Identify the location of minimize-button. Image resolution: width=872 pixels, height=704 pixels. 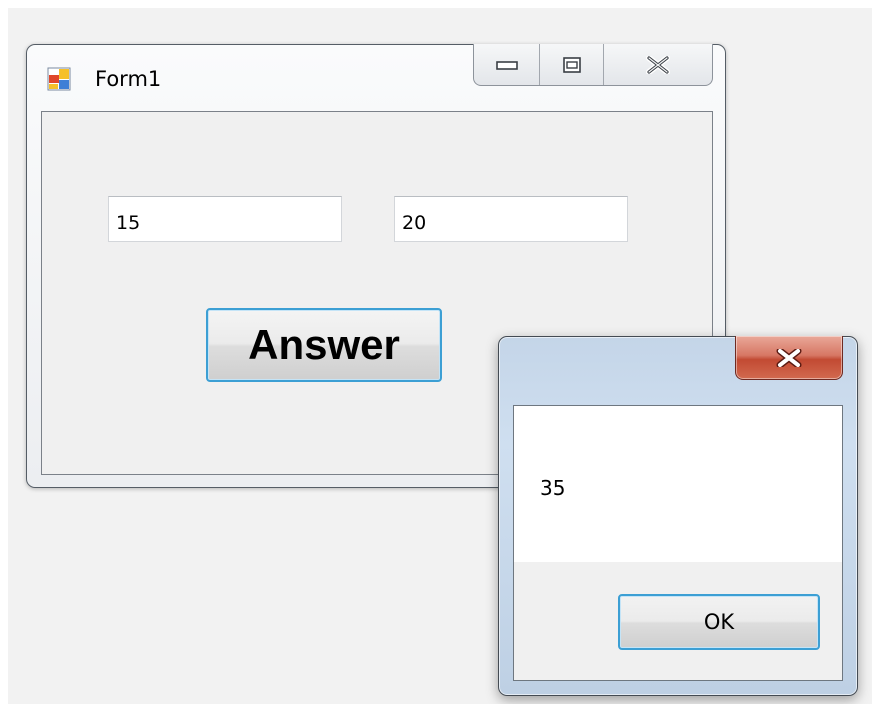
(507, 64).